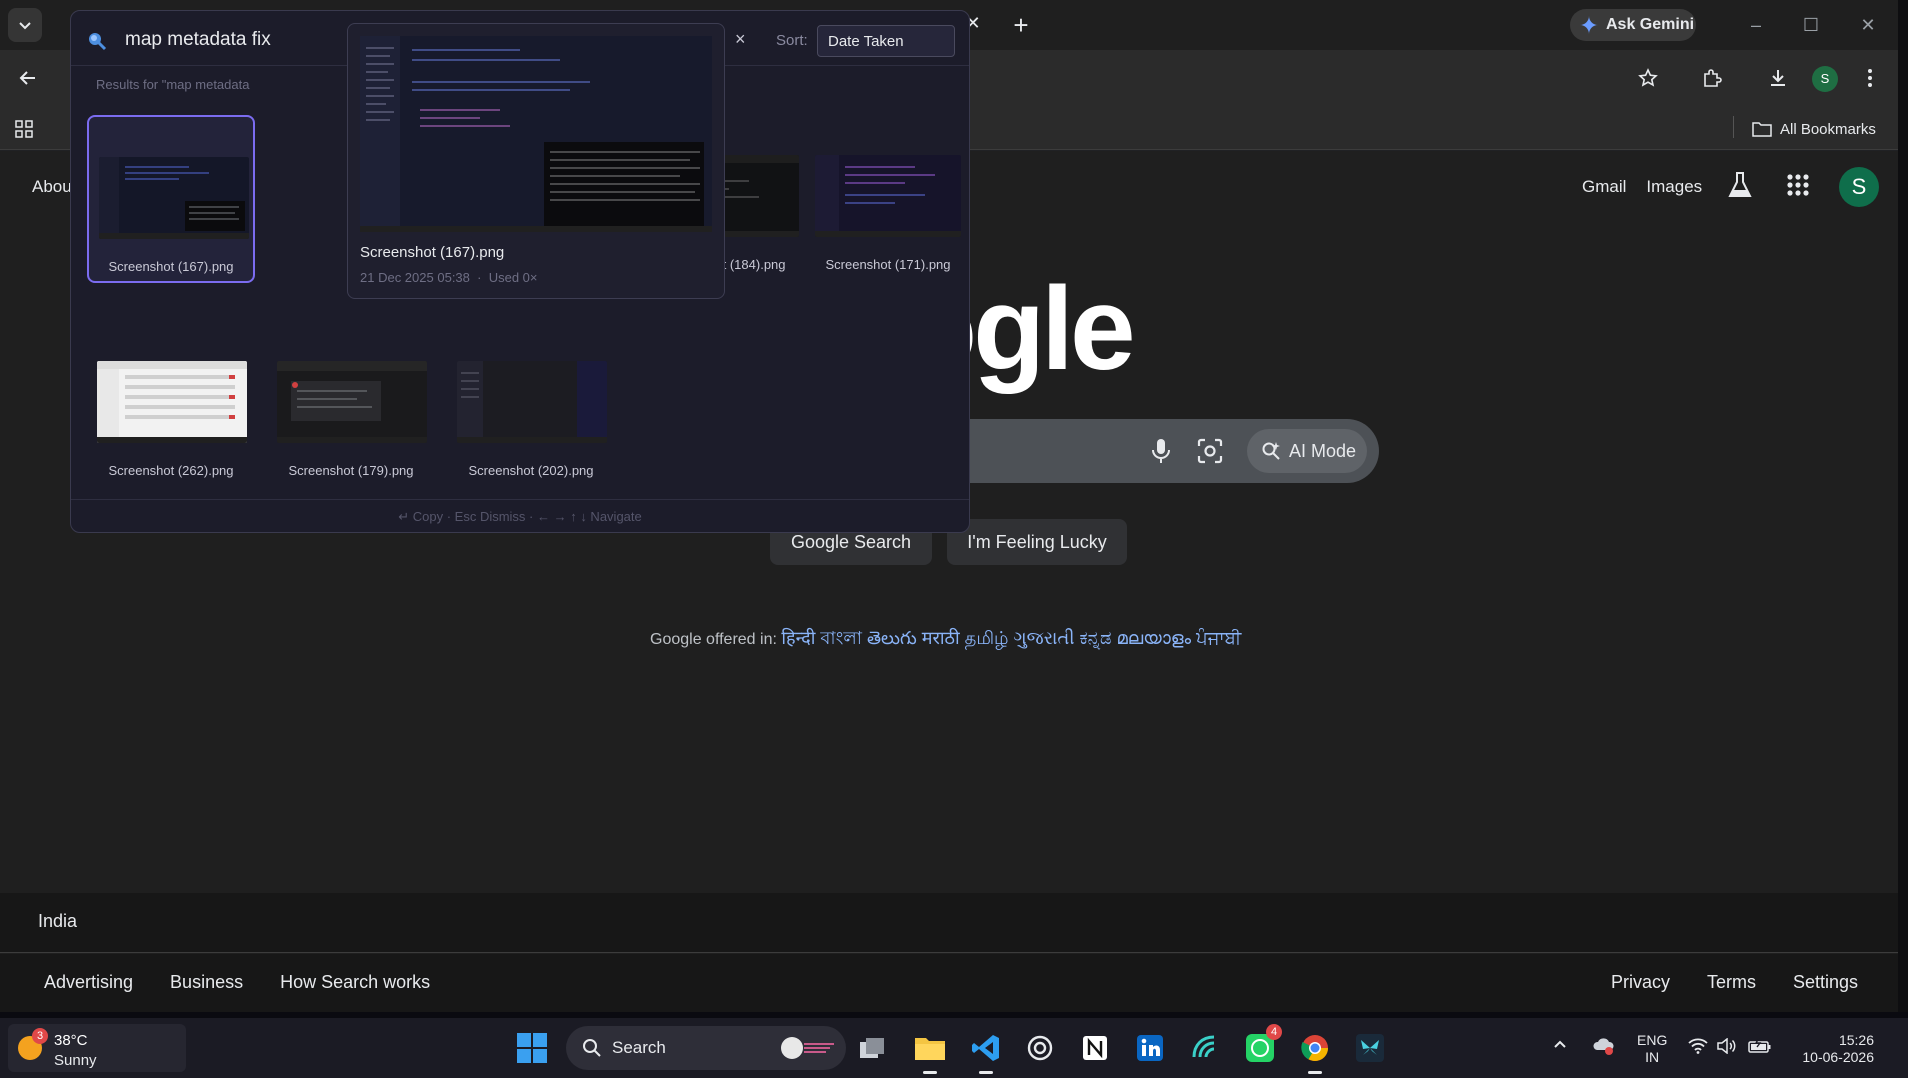 This screenshot has height=1078, width=1908. What do you see at coordinates (52, 187) in the screenshot?
I see `about-link: Abou` at bounding box center [52, 187].